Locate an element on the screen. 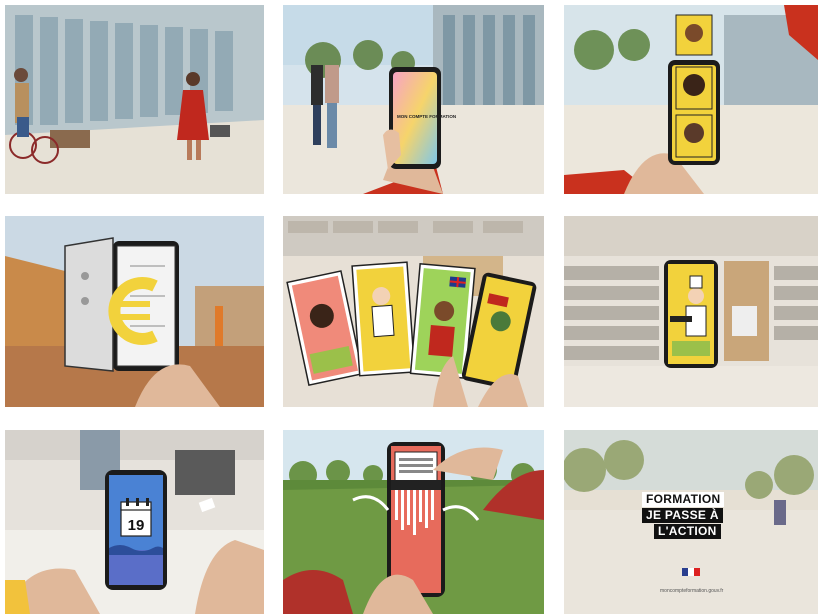 This screenshot has height=614, width=818. title-line-2: JE PASSE À is located at coordinates (682, 515).